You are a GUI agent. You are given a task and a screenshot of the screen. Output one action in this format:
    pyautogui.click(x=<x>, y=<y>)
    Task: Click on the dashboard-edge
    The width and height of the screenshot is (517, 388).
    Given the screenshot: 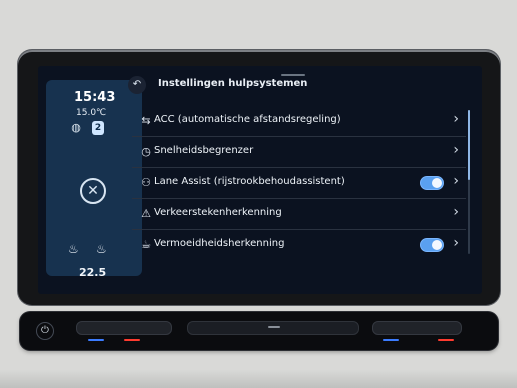 What is the action you would take?
    pyautogui.click(x=258, y=379)
    